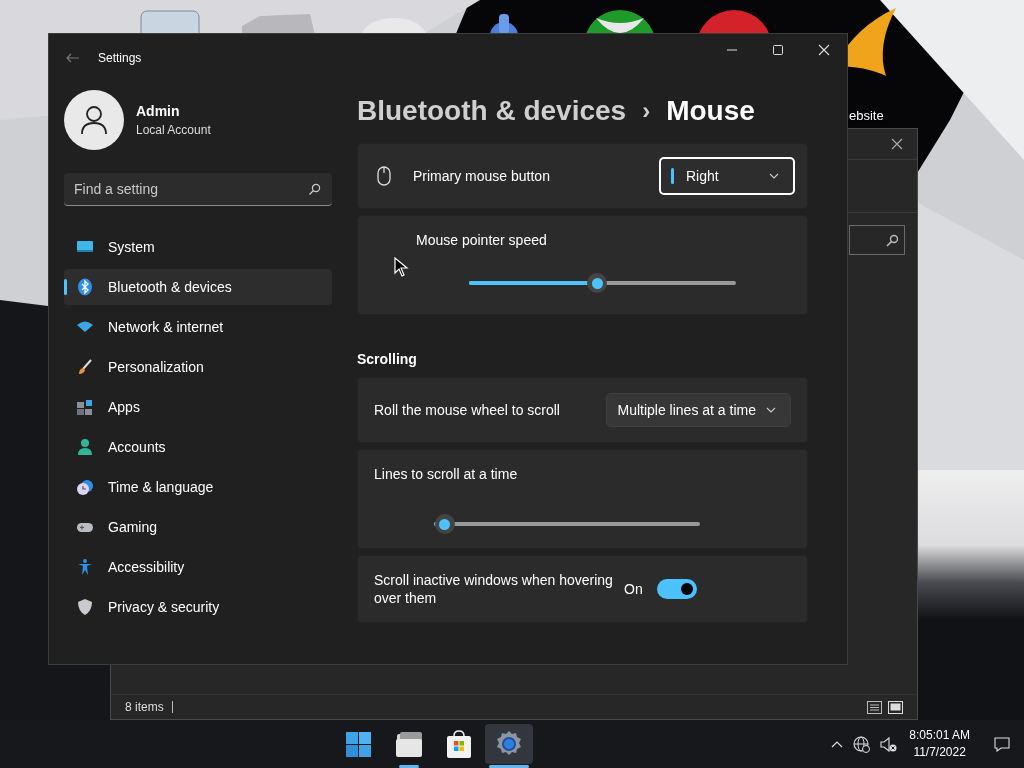 The height and width of the screenshot is (768, 1024). Describe the element at coordinates (198, 287) in the screenshot. I see `nav-item: Bluetooth & devices` at that location.